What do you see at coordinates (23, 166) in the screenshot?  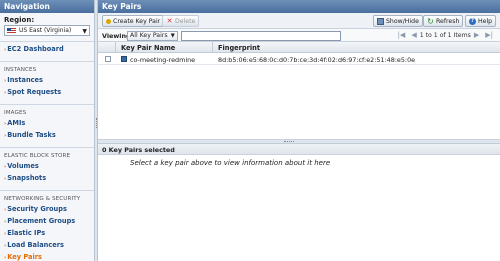 I see `nav-item-label: Volumes` at bounding box center [23, 166].